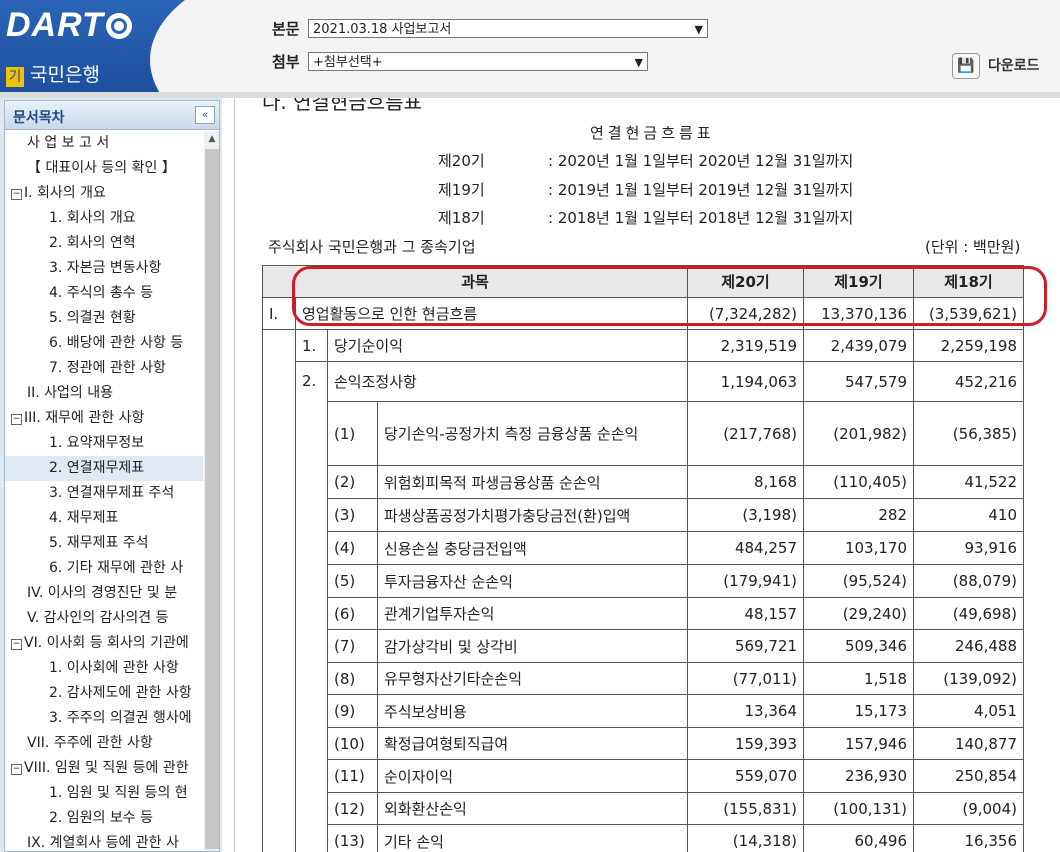  Describe the element at coordinates (745, 381) in the screenshot. I see `cell-value: 1,194,063` at that location.